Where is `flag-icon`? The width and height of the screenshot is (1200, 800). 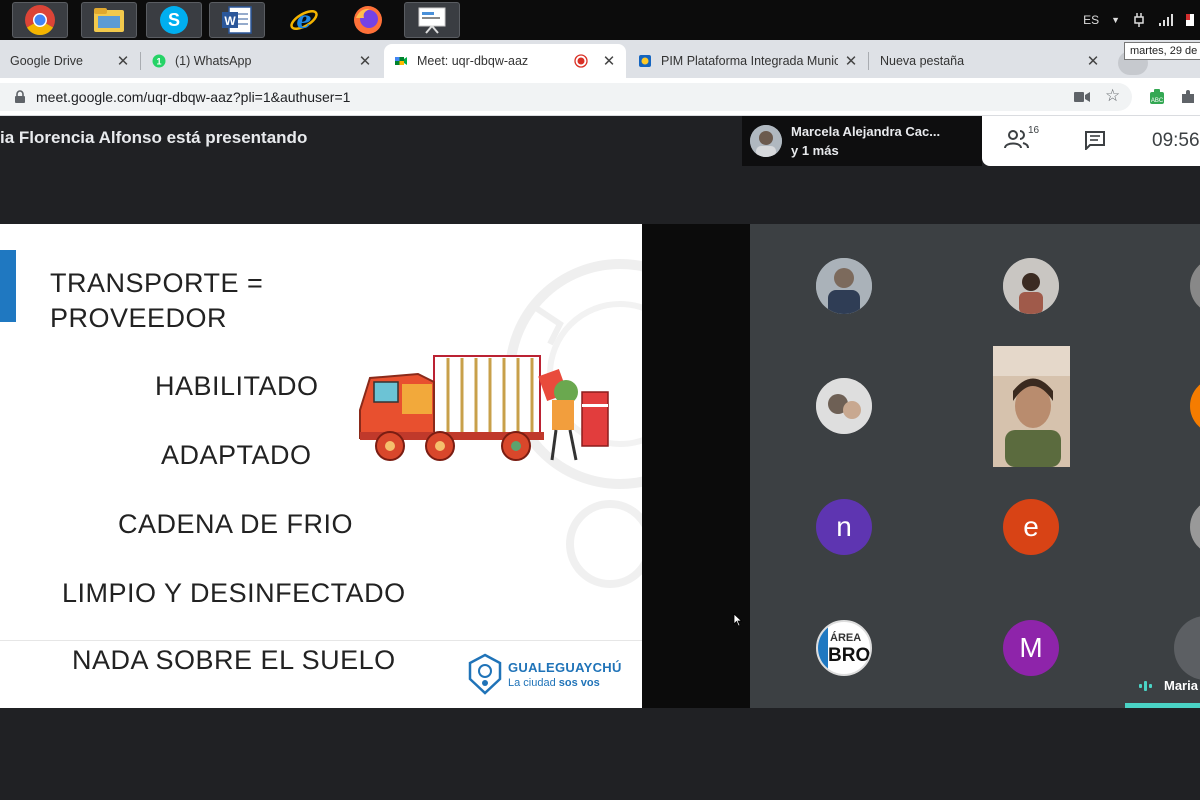
flag-icon is located at coordinates (1190, 20).